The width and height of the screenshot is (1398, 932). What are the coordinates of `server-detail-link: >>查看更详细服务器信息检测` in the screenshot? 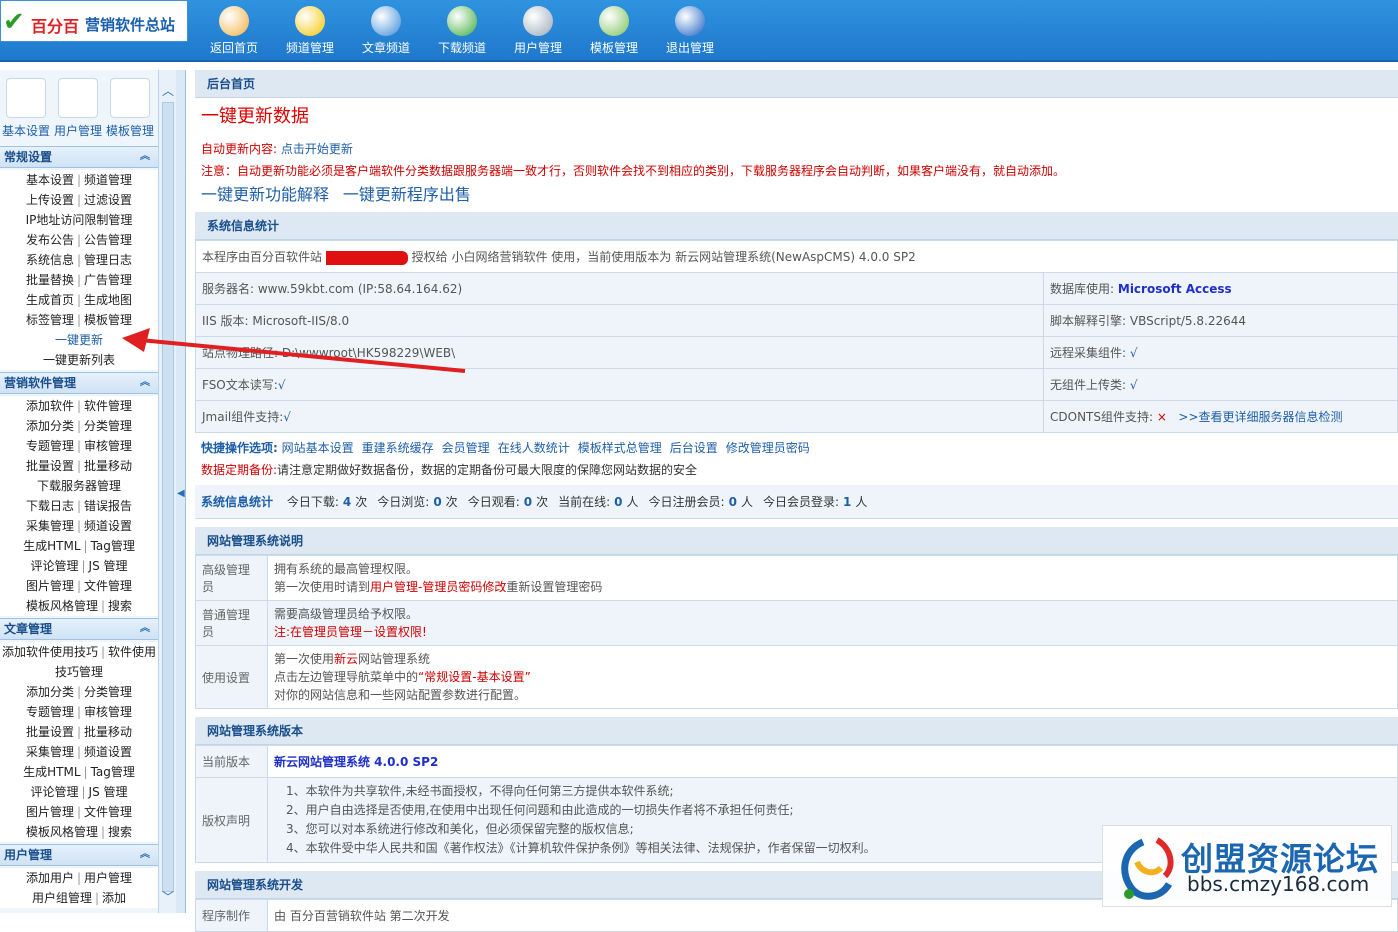 It's located at (1260, 417).